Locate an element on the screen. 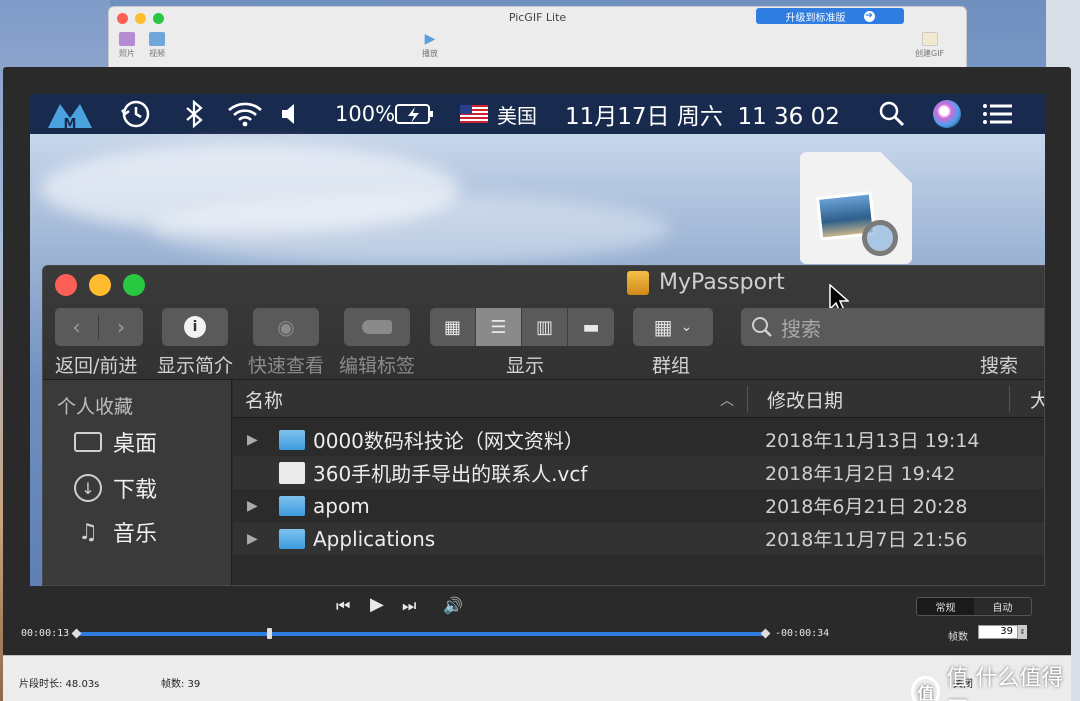  siri-icon is located at coordinates (947, 114).